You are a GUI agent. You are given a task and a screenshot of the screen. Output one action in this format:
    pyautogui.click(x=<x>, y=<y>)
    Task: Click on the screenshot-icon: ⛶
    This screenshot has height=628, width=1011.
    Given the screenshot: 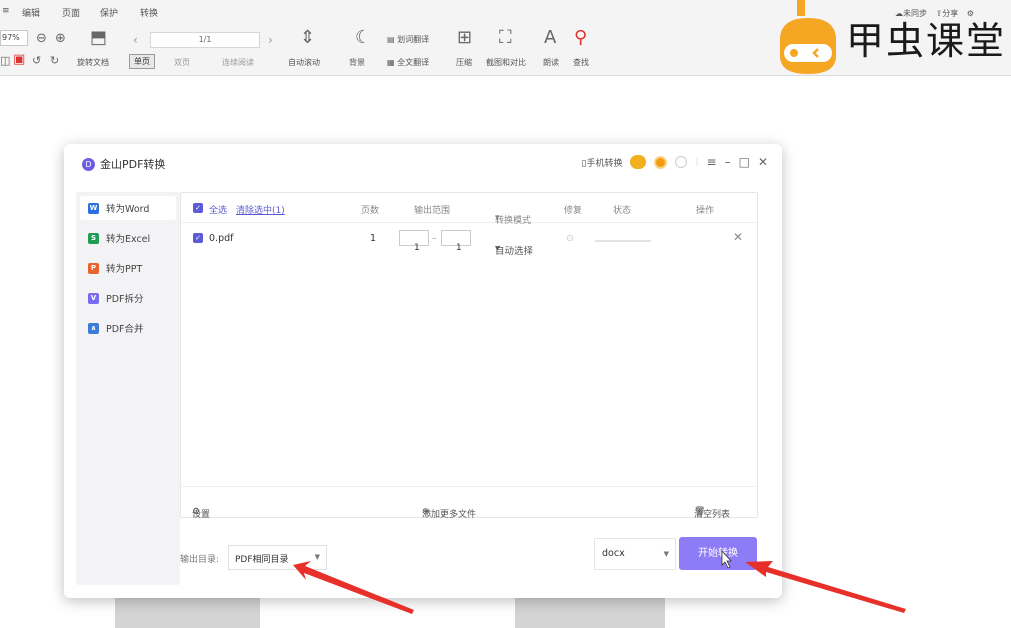 What is the action you would take?
    pyautogui.click(x=505, y=38)
    